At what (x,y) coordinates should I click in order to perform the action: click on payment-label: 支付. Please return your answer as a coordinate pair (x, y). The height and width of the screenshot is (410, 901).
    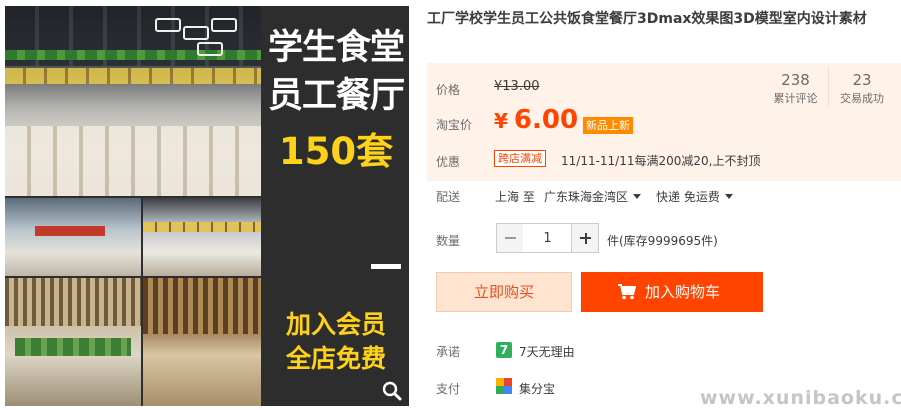
    Looking at the image, I should click on (448, 389).